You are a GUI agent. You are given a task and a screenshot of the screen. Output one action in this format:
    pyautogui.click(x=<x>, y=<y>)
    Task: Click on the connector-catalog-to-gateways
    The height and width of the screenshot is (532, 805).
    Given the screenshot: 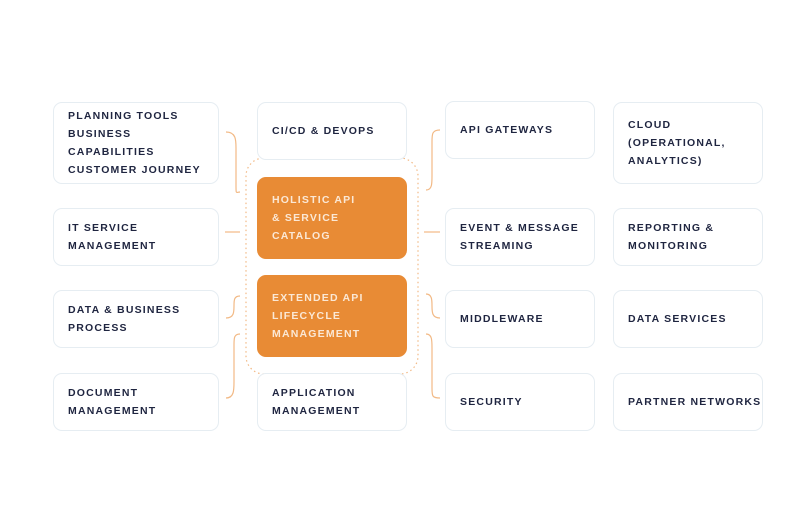 What is the action you would take?
    pyautogui.click(x=433, y=160)
    